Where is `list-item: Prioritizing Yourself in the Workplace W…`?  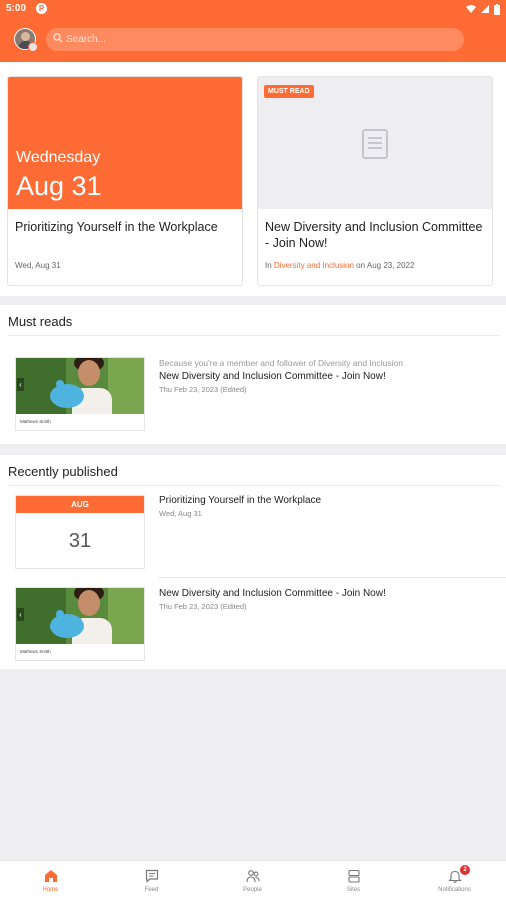
list-item: Prioritizing Yourself in the Workplace W… is located at coordinates (240, 506).